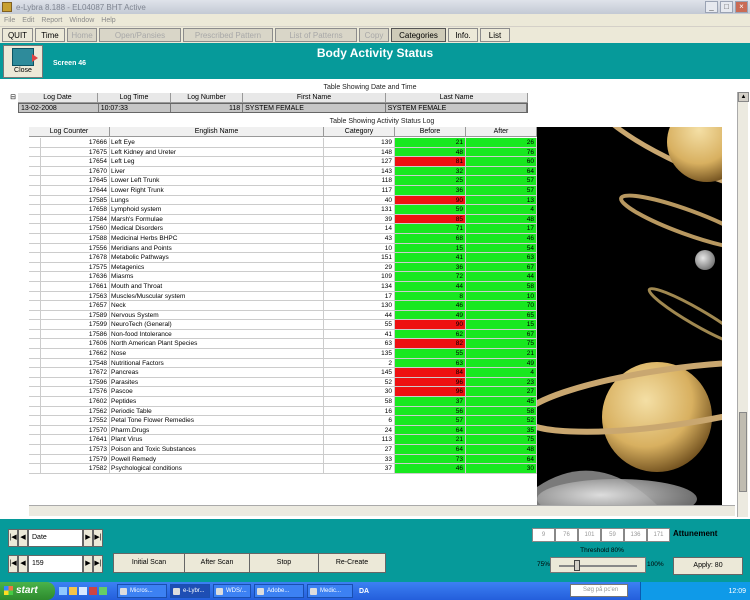  I want to click on table-row: 17586 Non-food Intolerance 41 62 67, so click(283, 334).